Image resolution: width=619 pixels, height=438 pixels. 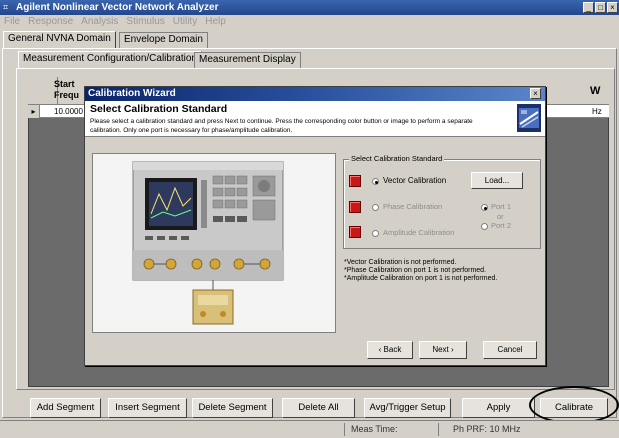 What do you see at coordinates (574, 405) in the screenshot?
I see `highlight-circle` at bounding box center [574, 405].